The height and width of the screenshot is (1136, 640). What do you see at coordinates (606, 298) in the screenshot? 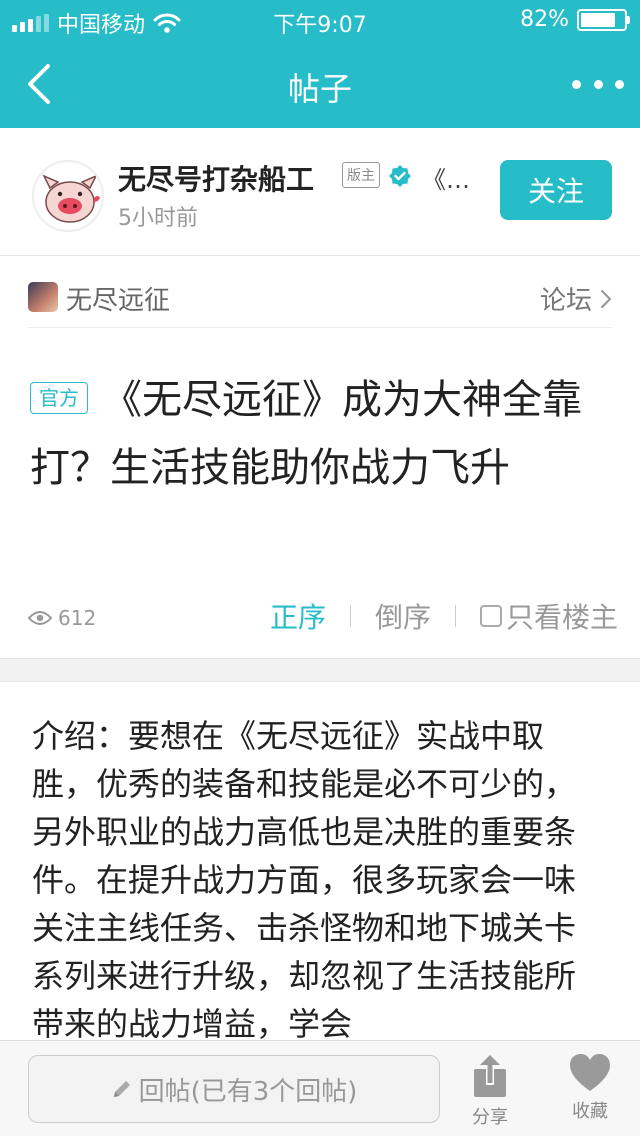
I see `chevron-right-icon` at bounding box center [606, 298].